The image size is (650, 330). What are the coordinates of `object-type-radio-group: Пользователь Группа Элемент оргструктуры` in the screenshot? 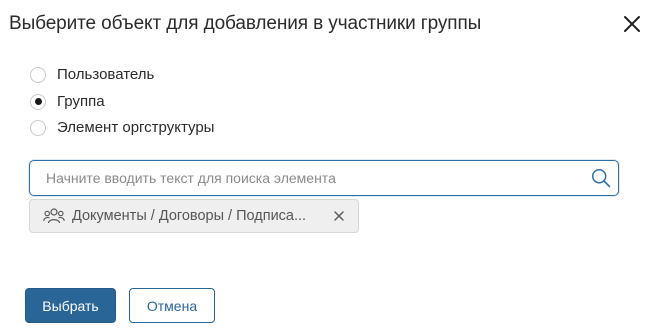 It's located at (122, 102).